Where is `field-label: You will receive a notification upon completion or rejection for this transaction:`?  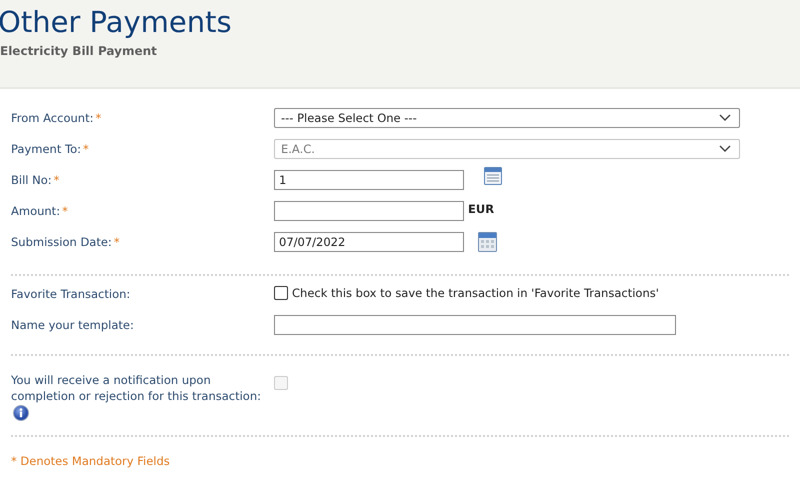
field-label: You will receive a notification upon completion or rejection for this transaction: is located at coordinates (136, 388).